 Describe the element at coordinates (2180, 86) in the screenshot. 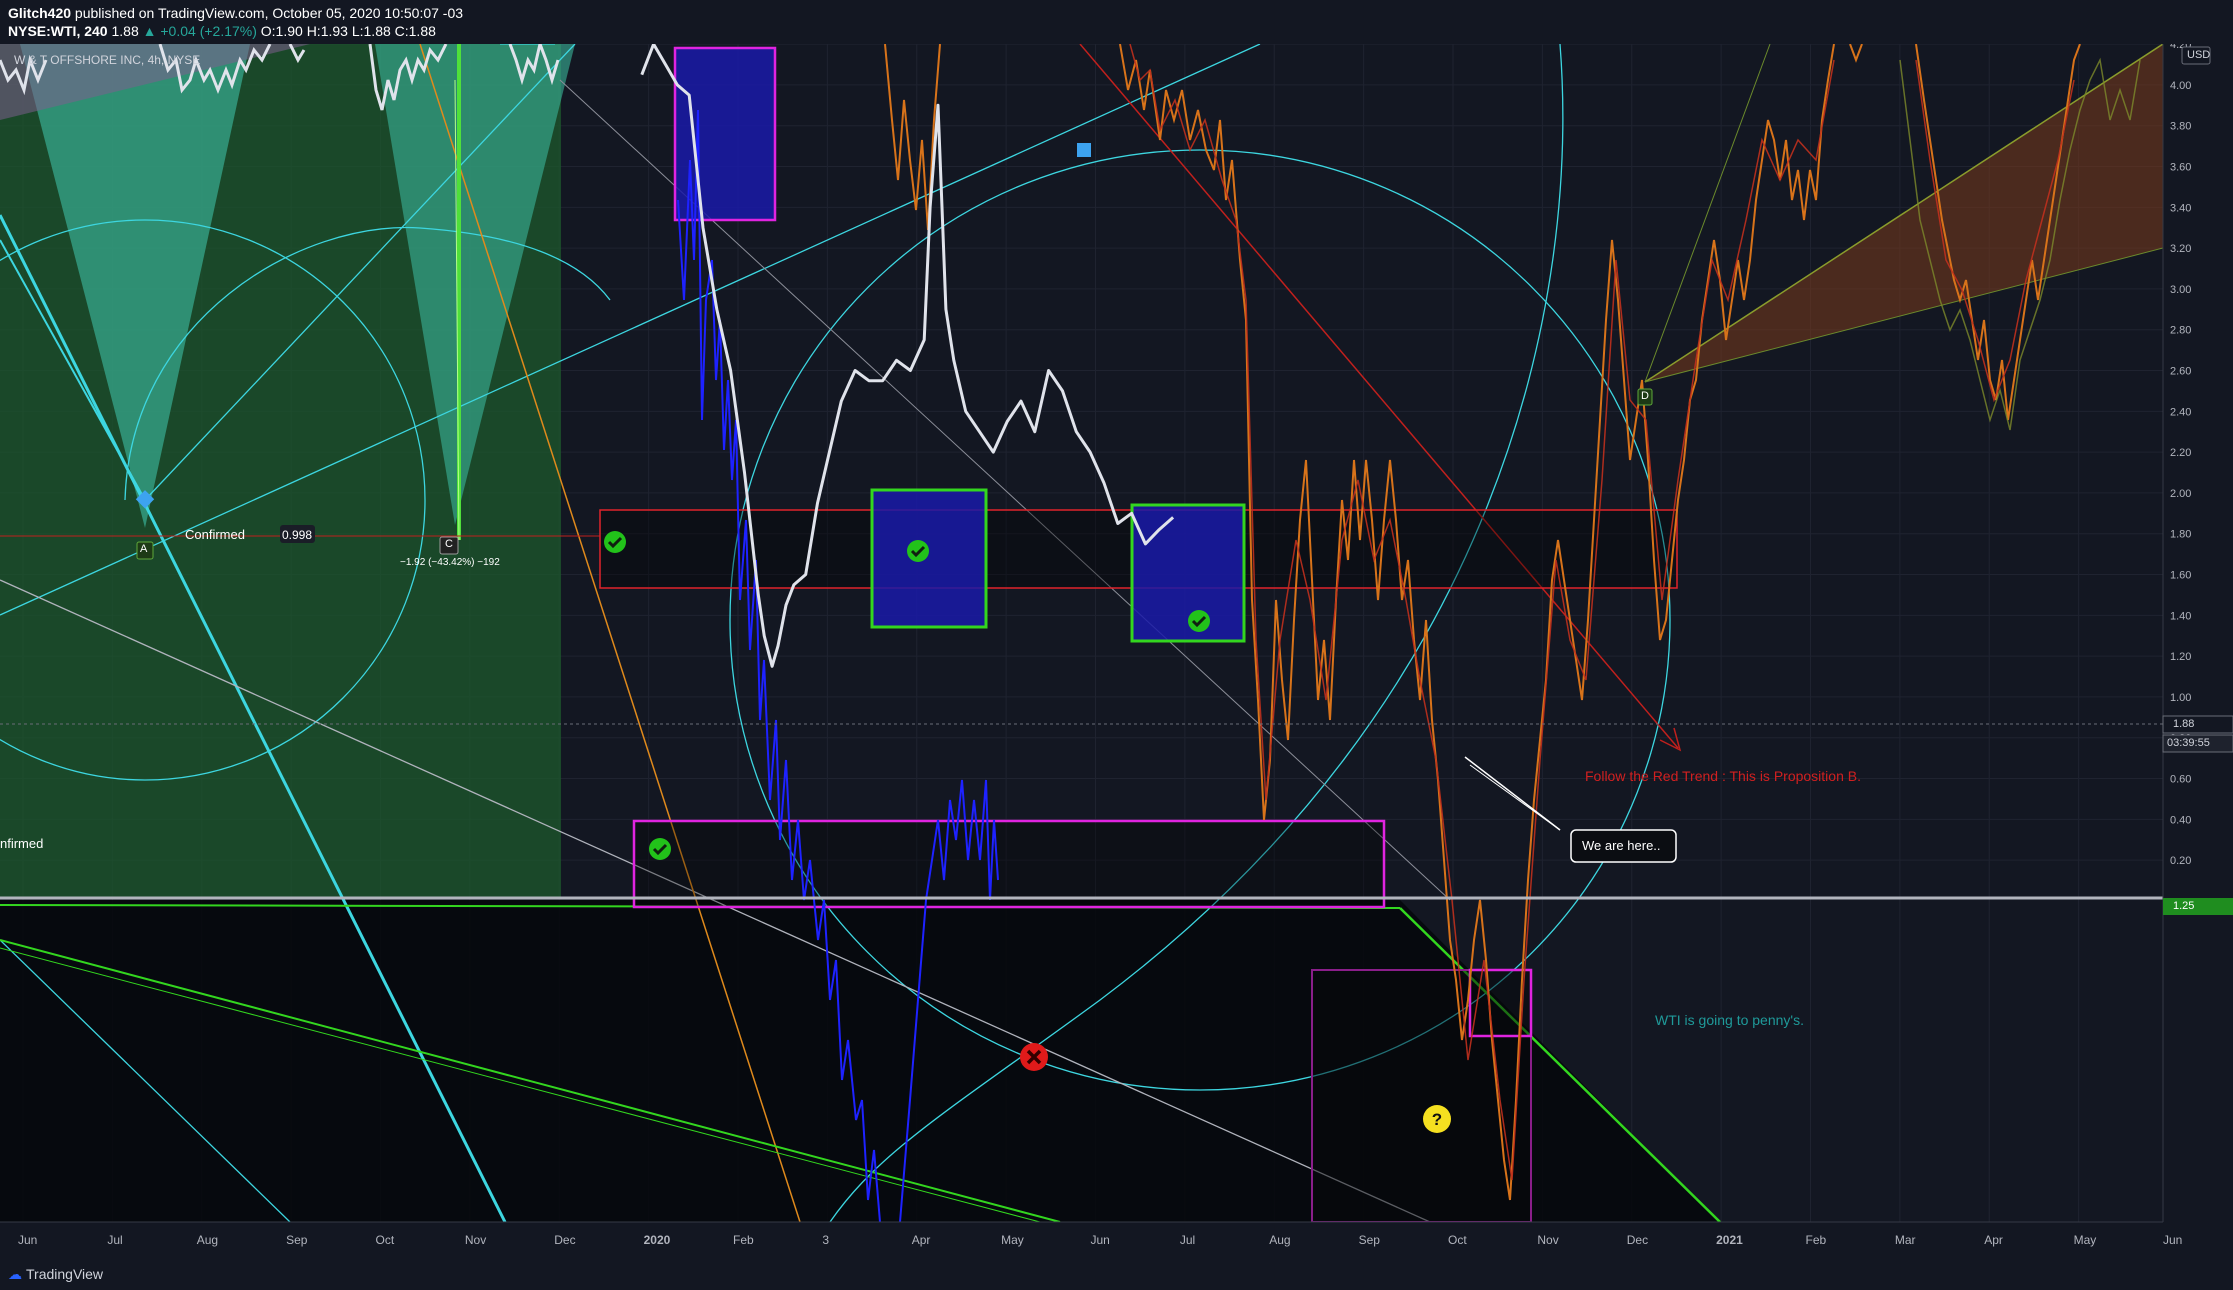

I see `y-tick-label: 4.00` at that location.